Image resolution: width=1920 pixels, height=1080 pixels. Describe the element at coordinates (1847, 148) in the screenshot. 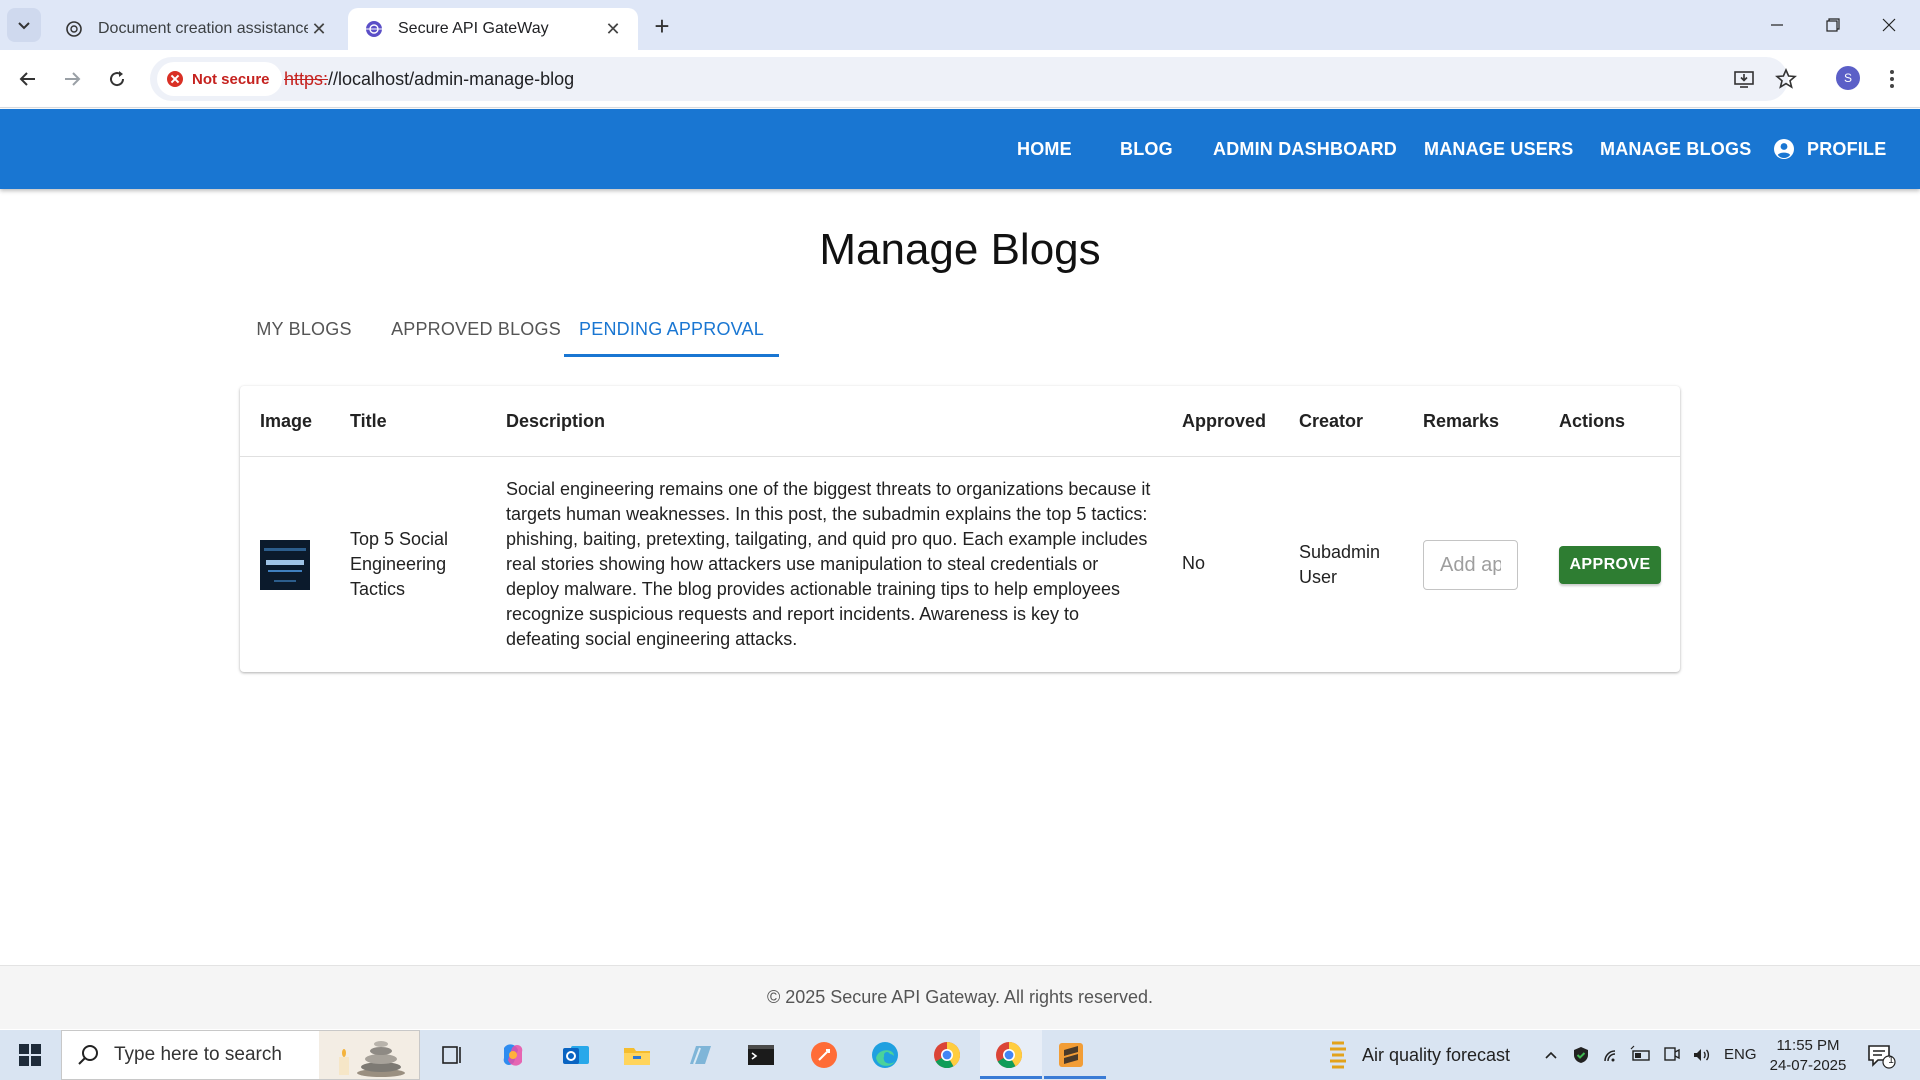

I see `nav-profile-label: PROFILE` at that location.